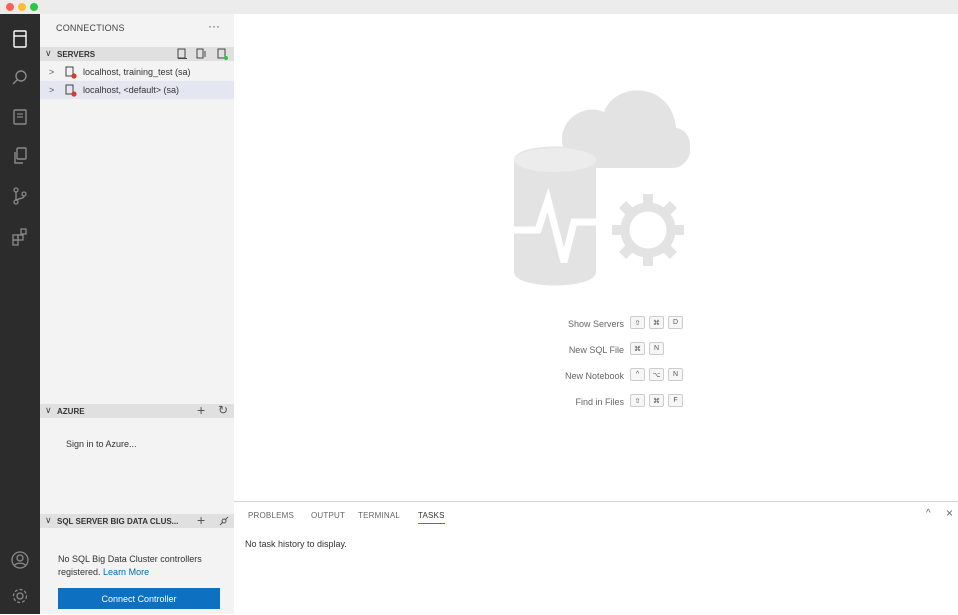 The height and width of the screenshot is (615, 958). What do you see at coordinates (20, 196) in the screenshot?
I see `source-control-icon` at bounding box center [20, 196].